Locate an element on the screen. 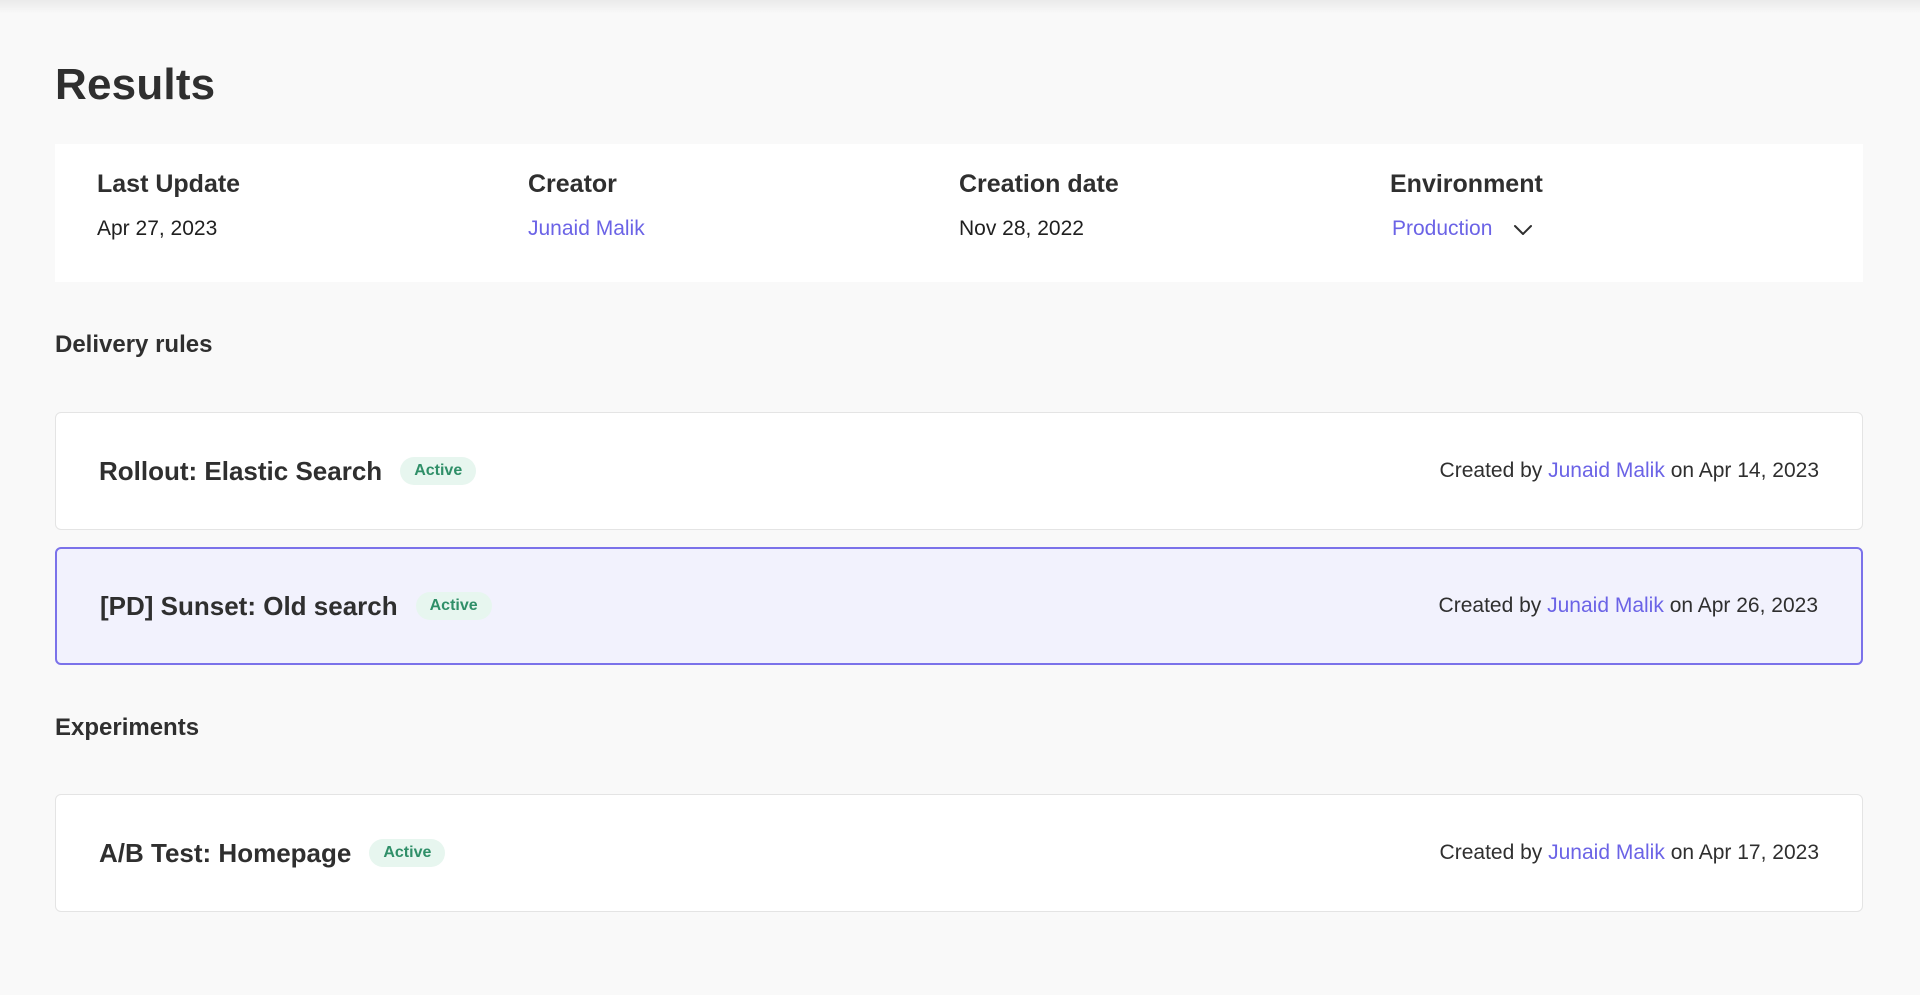  row-title: Rollout: Elastic Search is located at coordinates (241, 470).